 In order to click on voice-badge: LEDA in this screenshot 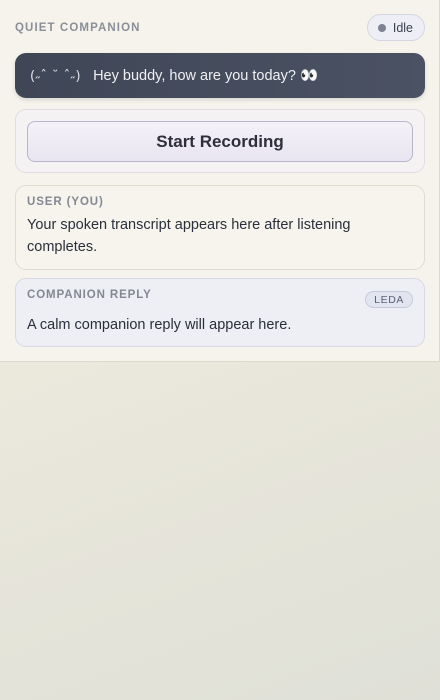, I will do `click(389, 299)`.